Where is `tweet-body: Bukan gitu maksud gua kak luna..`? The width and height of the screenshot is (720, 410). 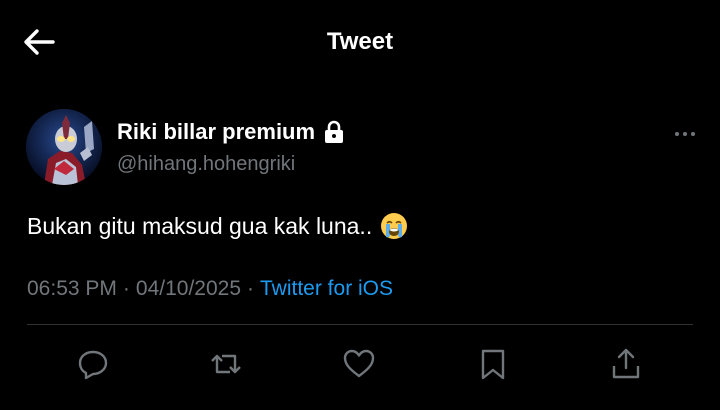 tweet-body: Bukan gitu maksud gua kak luna.. is located at coordinates (217, 226).